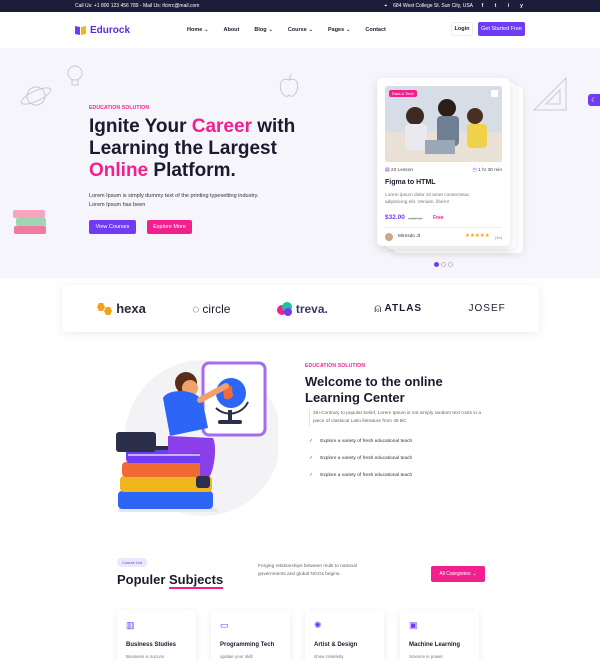 The height and width of the screenshot is (660, 600). I want to click on subject-card-business: ▥ Business Studies Business is succes, so click(156, 635).